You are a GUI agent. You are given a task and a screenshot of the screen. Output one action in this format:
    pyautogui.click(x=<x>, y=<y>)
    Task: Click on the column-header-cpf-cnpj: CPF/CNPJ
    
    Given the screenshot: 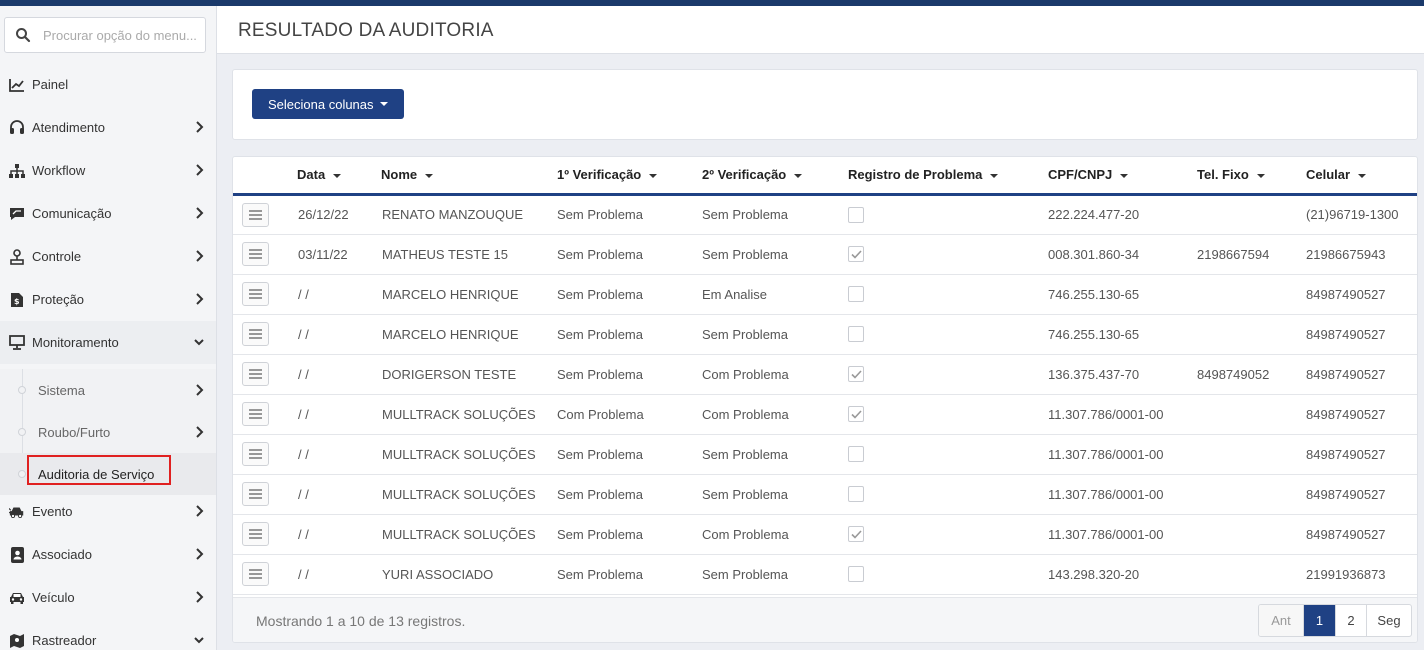 What is the action you would take?
    pyautogui.click(x=1122, y=175)
    